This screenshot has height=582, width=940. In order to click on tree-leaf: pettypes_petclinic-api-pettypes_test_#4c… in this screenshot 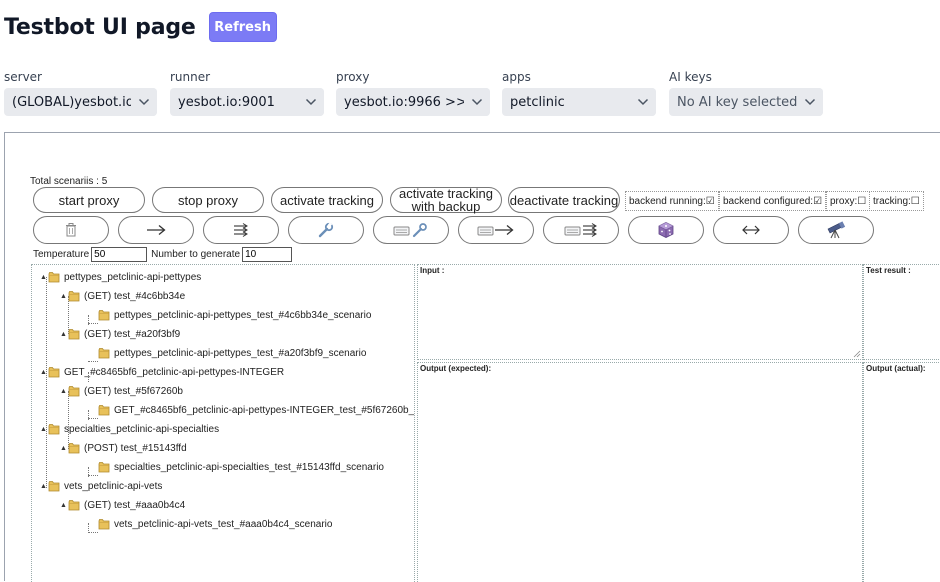, I will do `click(234, 315)`.